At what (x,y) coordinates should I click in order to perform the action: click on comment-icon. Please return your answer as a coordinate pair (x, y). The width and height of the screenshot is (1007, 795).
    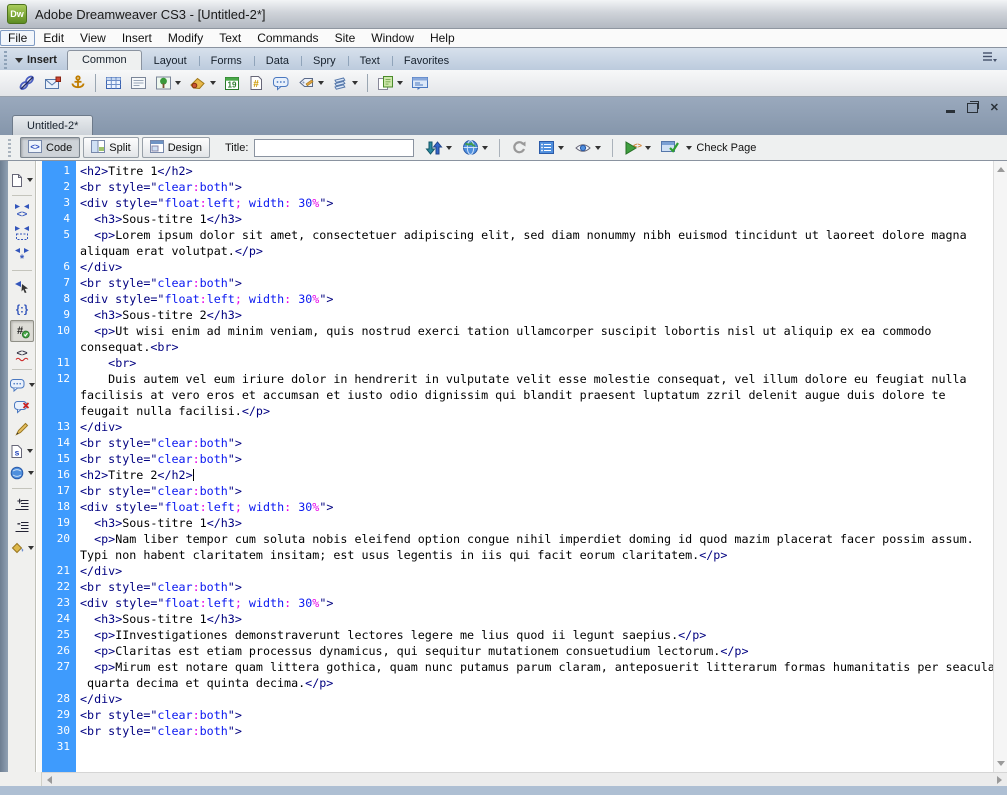
    Looking at the image, I should click on (281, 83).